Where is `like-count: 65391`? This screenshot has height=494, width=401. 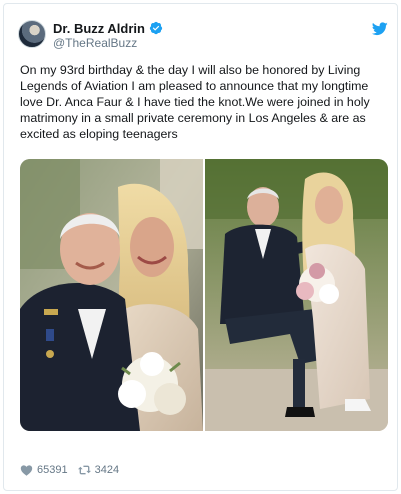 like-count: 65391 is located at coordinates (52, 470).